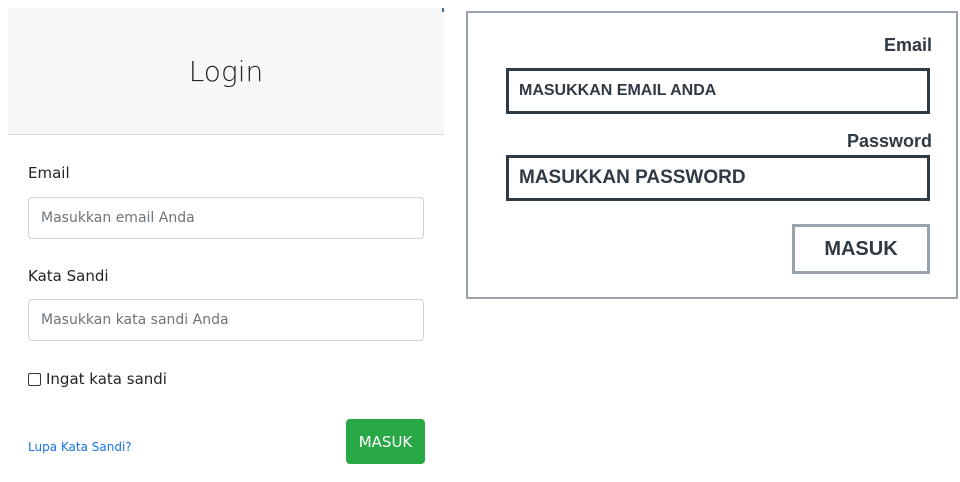 This screenshot has height=482, width=960. I want to click on email-placeholder: Masukkan email Anda, so click(118, 218).